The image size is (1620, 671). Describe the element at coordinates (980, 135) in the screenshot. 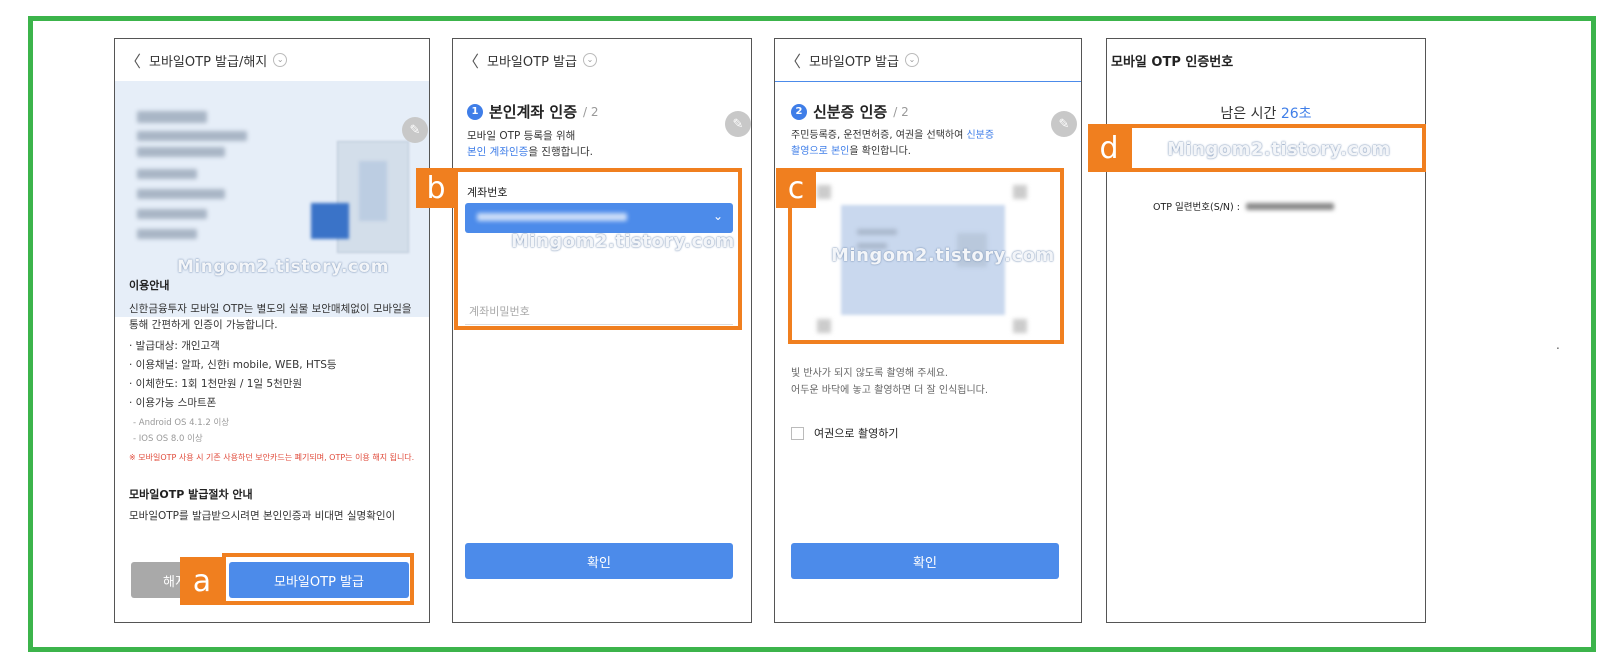

I see `id-link: 신분증` at that location.